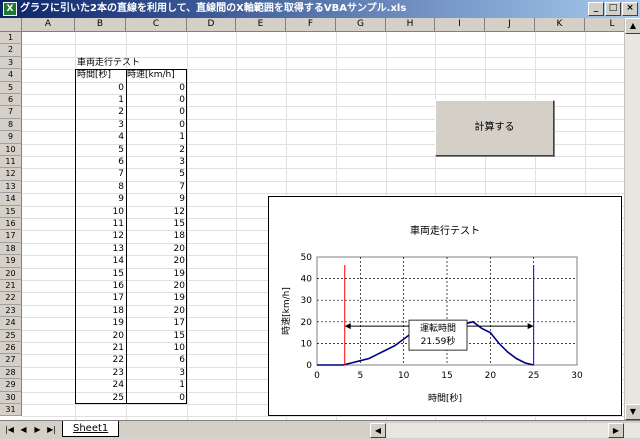 The width and height of the screenshot is (640, 439). I want to click on speed-cell: 7, so click(156, 187).